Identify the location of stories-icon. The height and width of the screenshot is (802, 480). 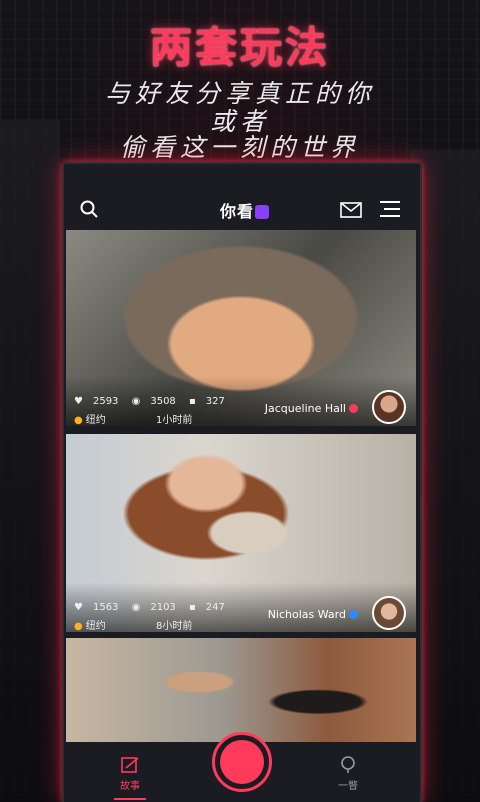
(130, 765).